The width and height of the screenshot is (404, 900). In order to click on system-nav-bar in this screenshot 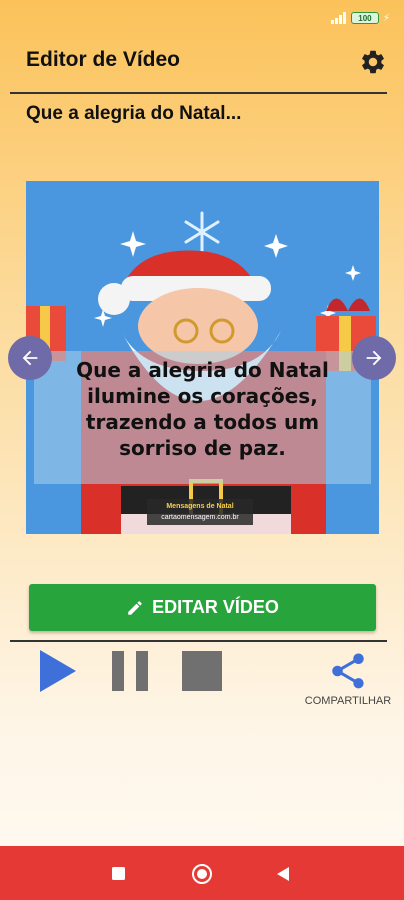, I will do `click(202, 873)`.